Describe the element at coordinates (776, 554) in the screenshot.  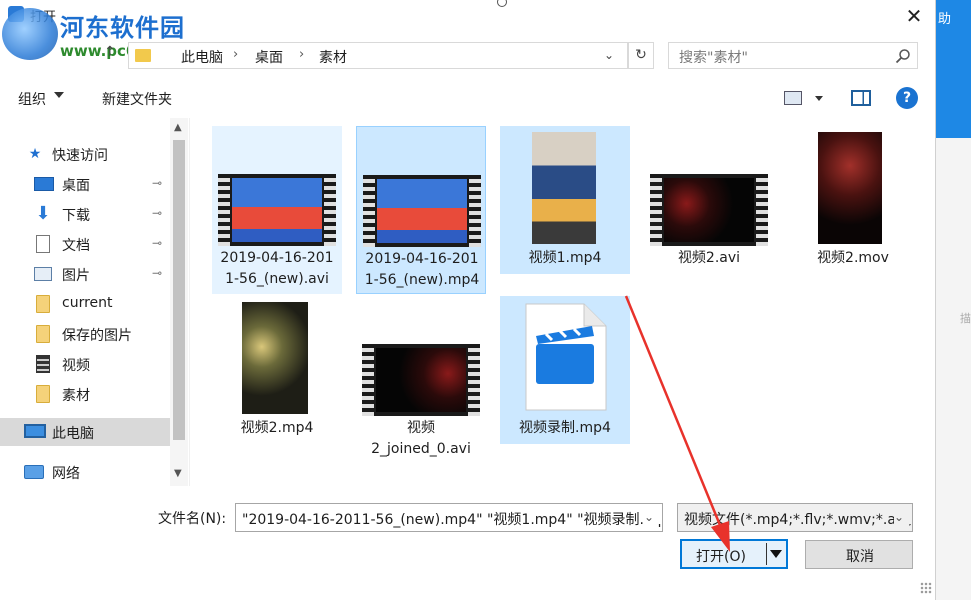
I see `open-dropdown-icon` at that location.